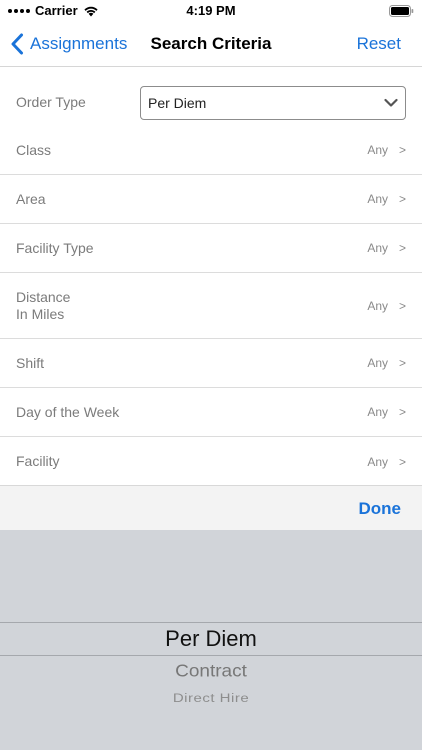 This screenshot has height=750, width=422. What do you see at coordinates (79, 43) in the screenshot?
I see `back-button-label: Assignments` at bounding box center [79, 43].